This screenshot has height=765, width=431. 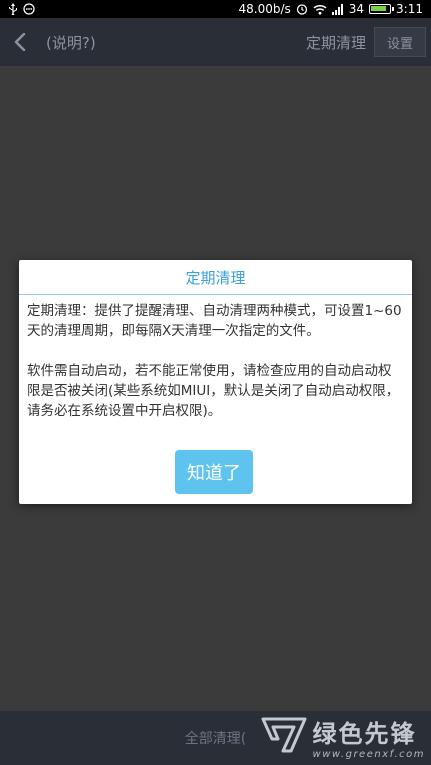 What do you see at coordinates (215, 738) in the screenshot?
I see `clean-all-button: 全部清理(` at bounding box center [215, 738].